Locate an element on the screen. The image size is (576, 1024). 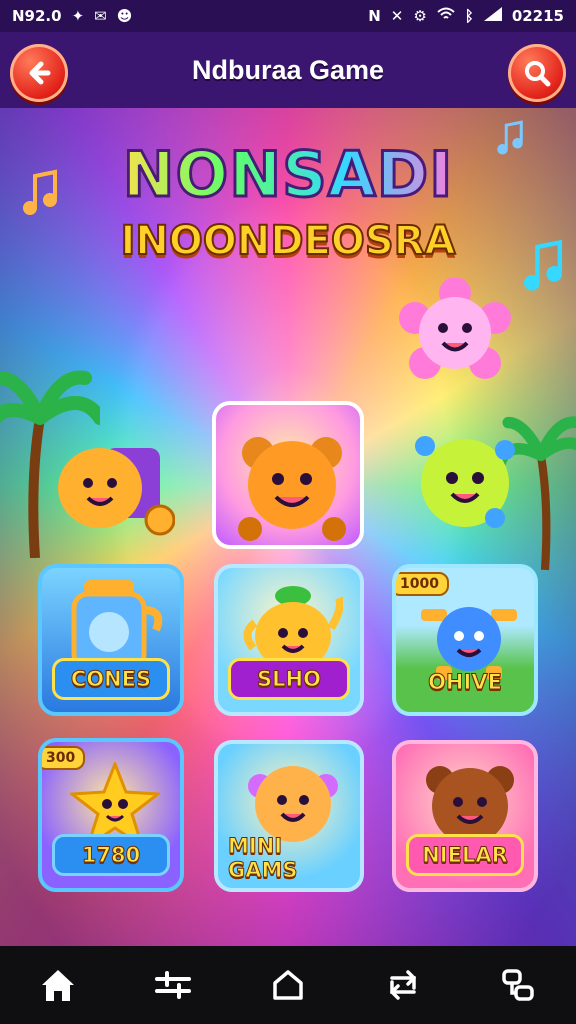
nav-house is located at coordinates (288, 985).